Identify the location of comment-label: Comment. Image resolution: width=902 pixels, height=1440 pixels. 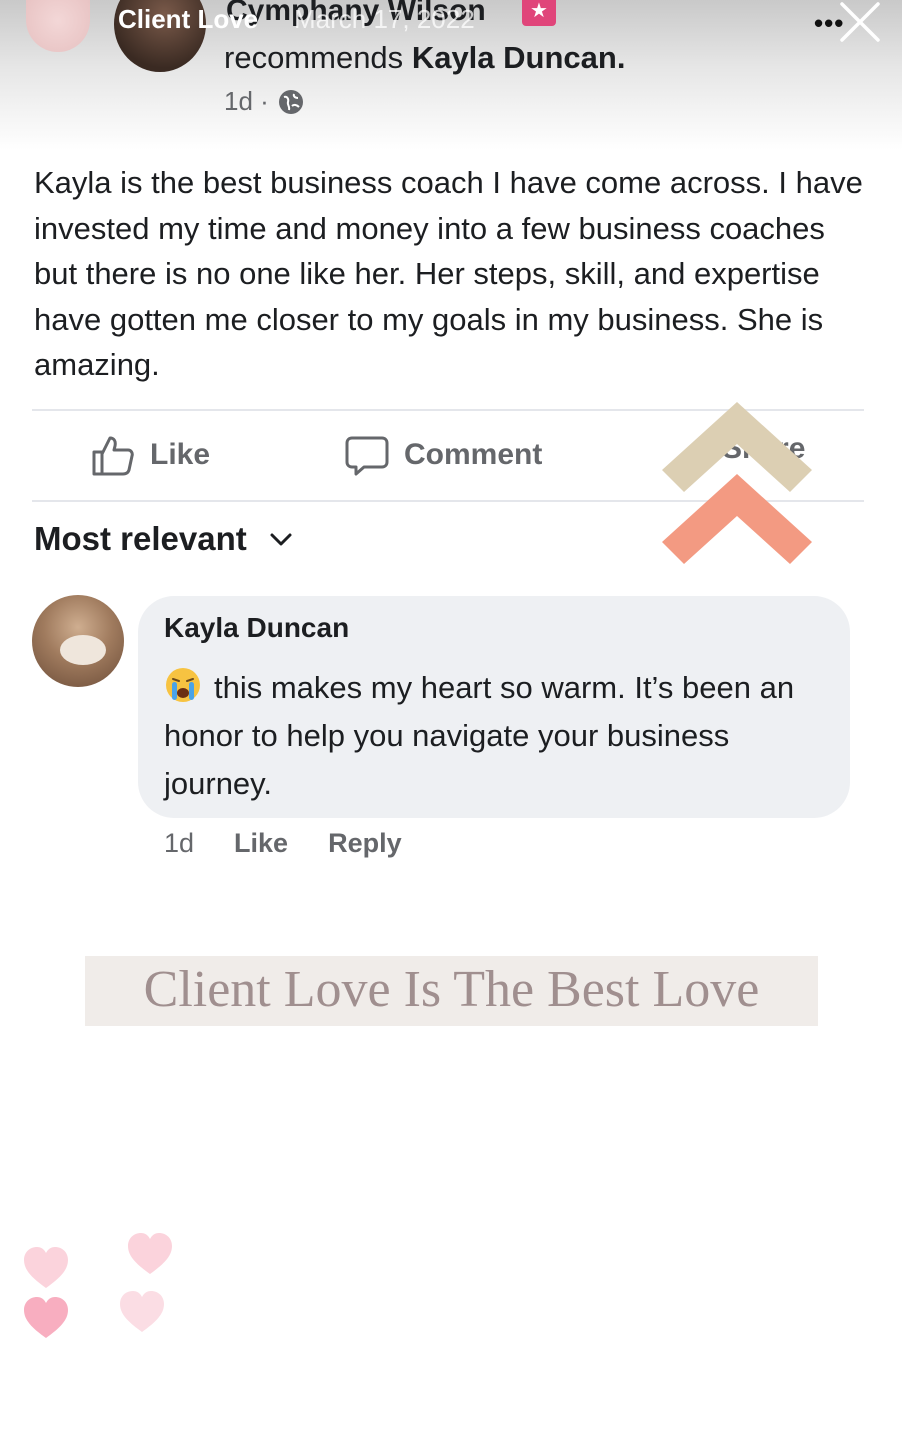
(473, 454).